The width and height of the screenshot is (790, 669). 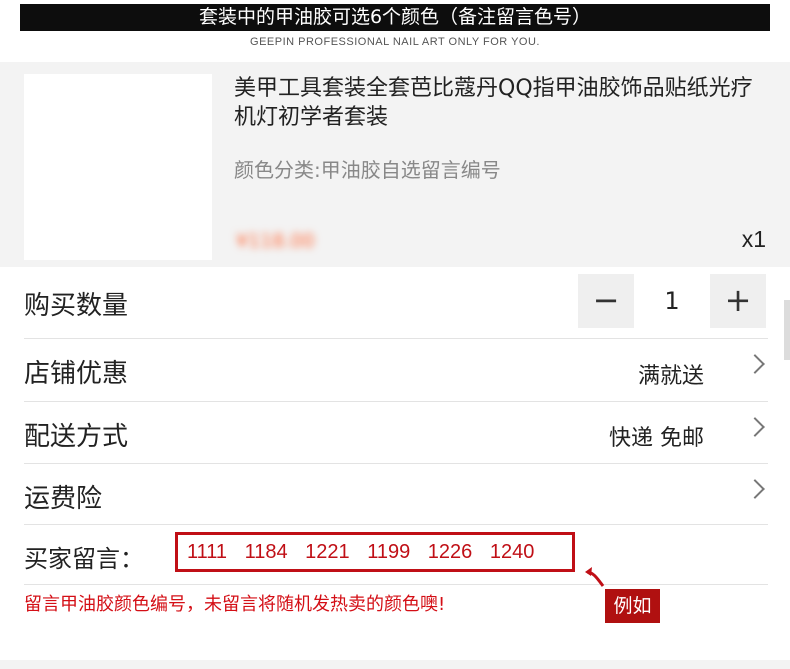 I want to click on shipping-insurance-row: 运费险, so click(x=396, y=494).